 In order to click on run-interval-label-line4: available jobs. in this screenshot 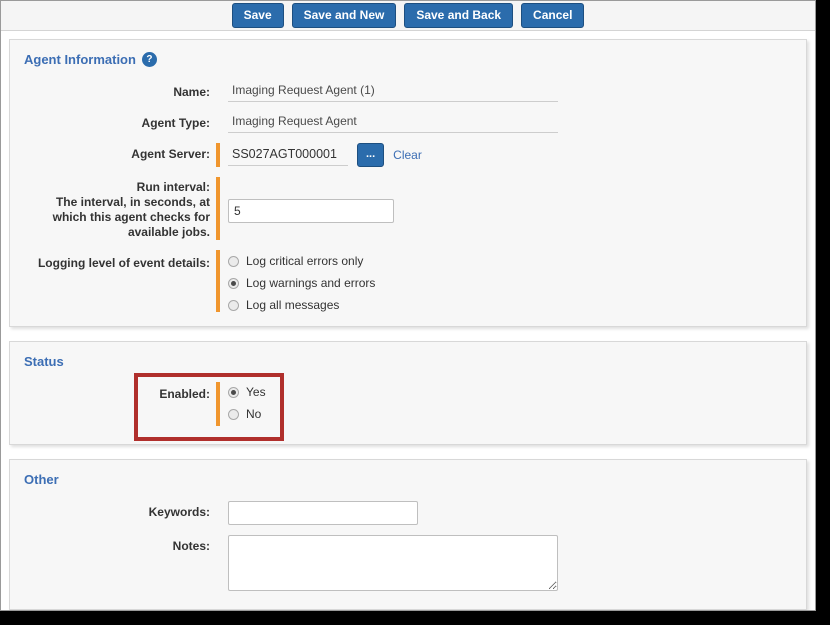, I will do `click(168, 232)`.